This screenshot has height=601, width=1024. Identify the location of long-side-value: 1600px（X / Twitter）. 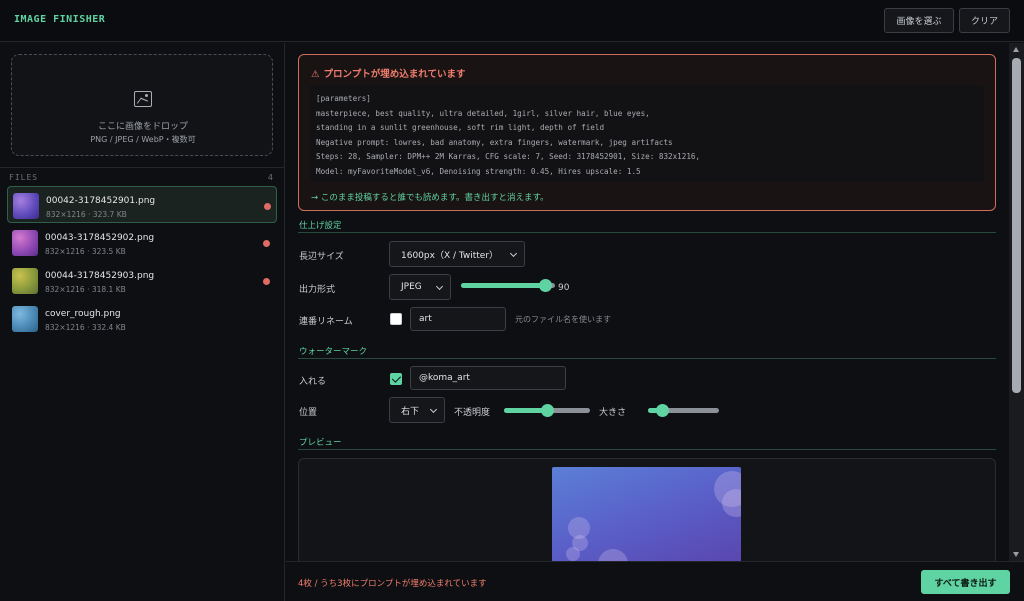
(450, 255).